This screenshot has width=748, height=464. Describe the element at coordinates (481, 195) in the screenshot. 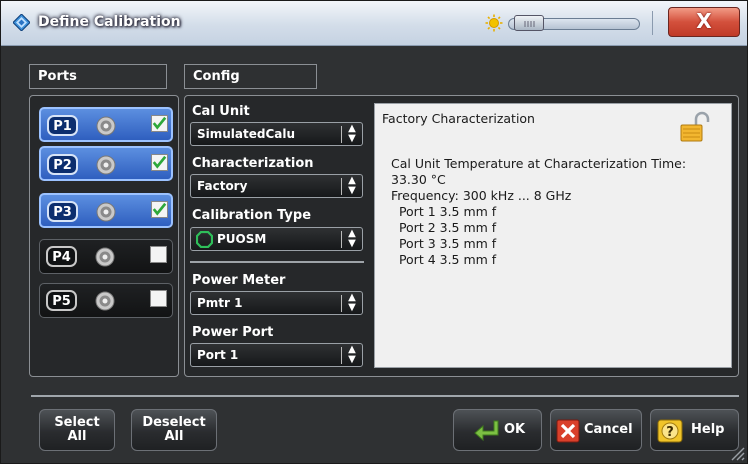

I see `info-line: Frequency: 300 kHz ... 8 GHz` at that location.